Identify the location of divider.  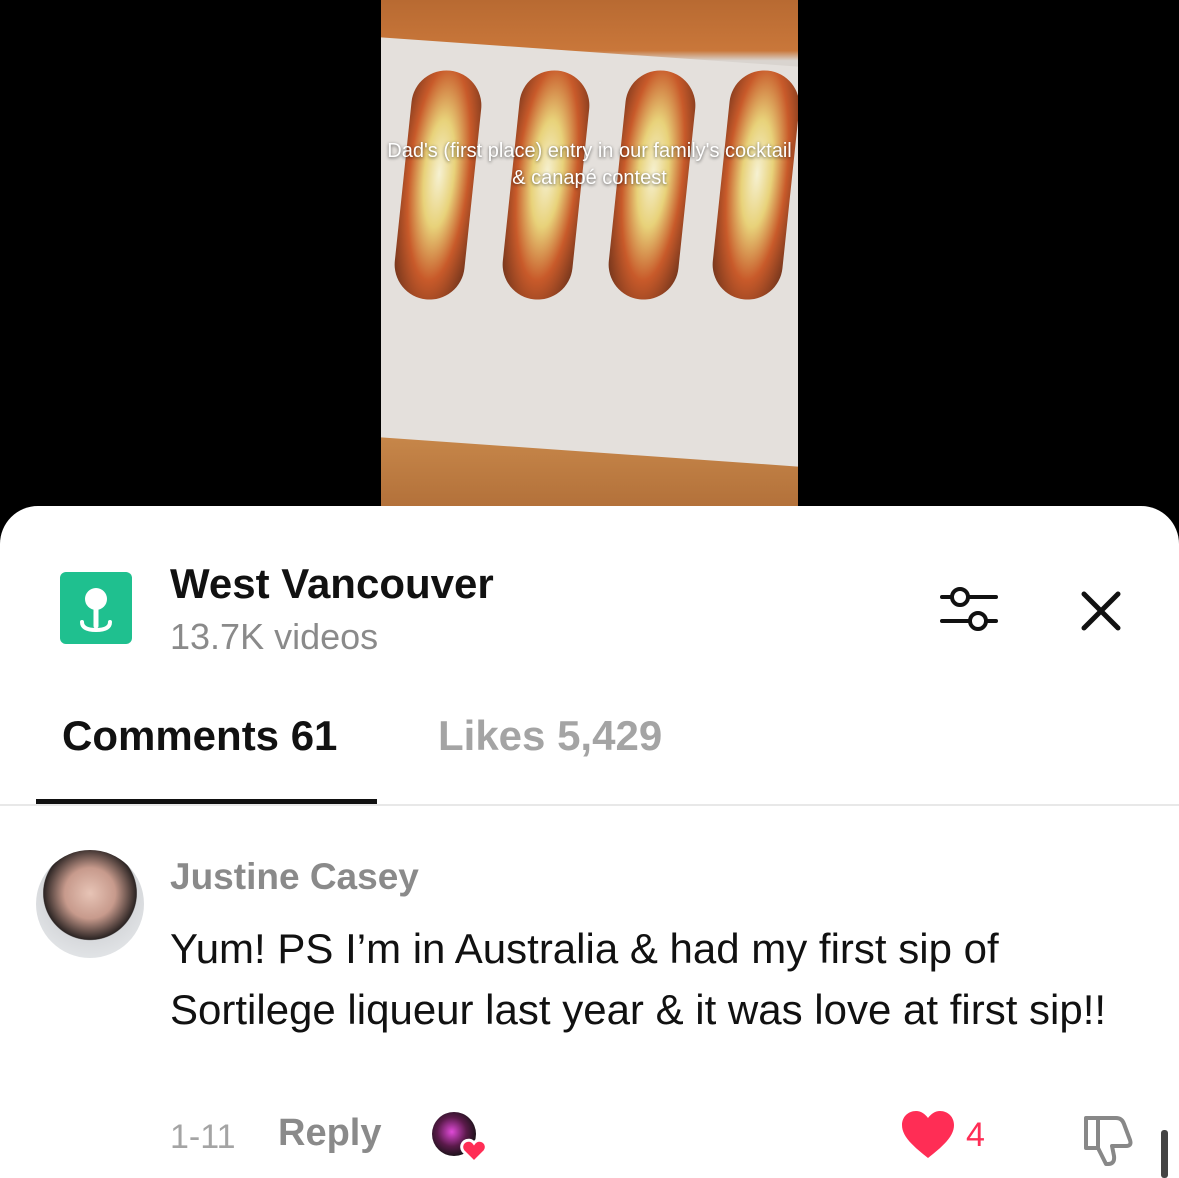
(589, 805).